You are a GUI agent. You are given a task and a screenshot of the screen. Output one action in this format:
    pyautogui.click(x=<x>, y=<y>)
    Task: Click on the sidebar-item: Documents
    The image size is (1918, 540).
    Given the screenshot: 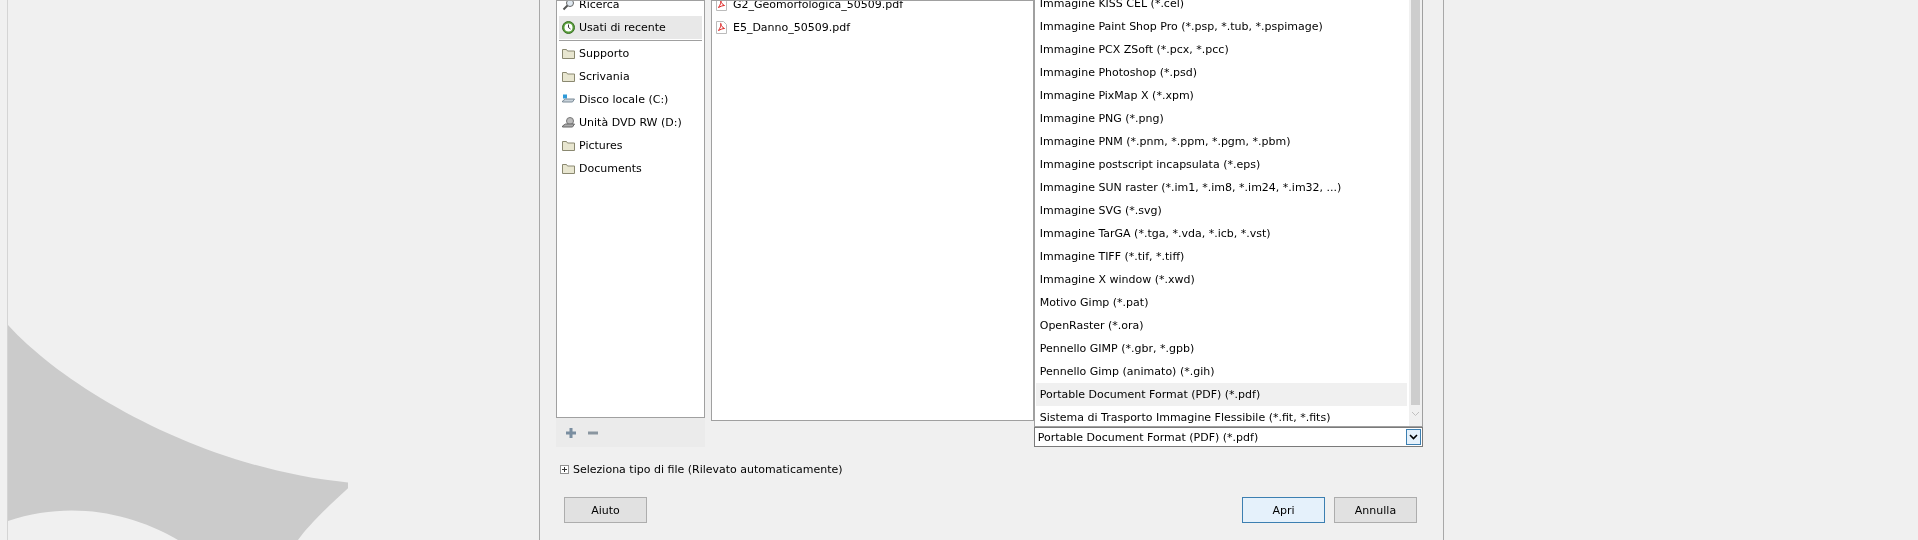 What is the action you would take?
    pyautogui.click(x=630, y=168)
    